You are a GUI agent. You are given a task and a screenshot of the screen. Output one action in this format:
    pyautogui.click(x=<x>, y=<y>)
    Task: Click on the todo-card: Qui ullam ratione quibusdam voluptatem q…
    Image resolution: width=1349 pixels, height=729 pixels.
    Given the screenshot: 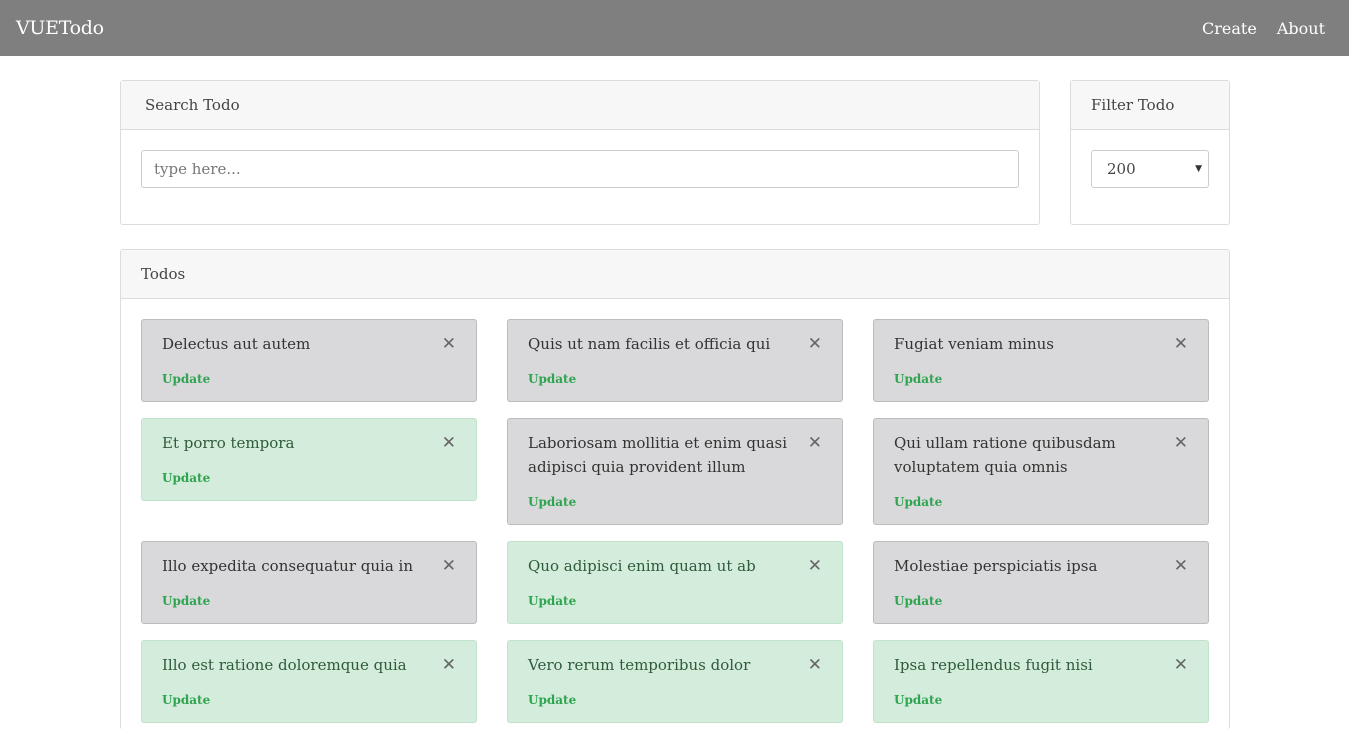 What is the action you would take?
    pyautogui.click(x=1041, y=471)
    